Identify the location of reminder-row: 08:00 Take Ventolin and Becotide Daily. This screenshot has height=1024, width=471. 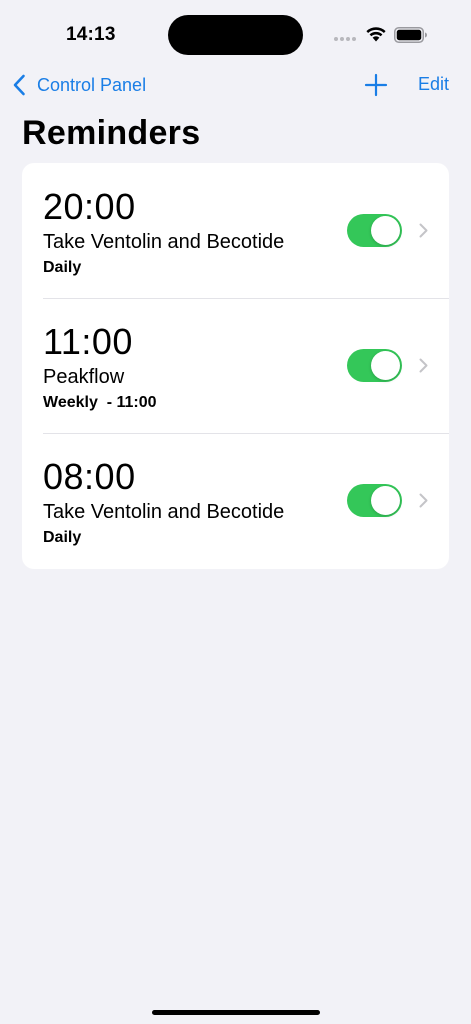
(235, 500).